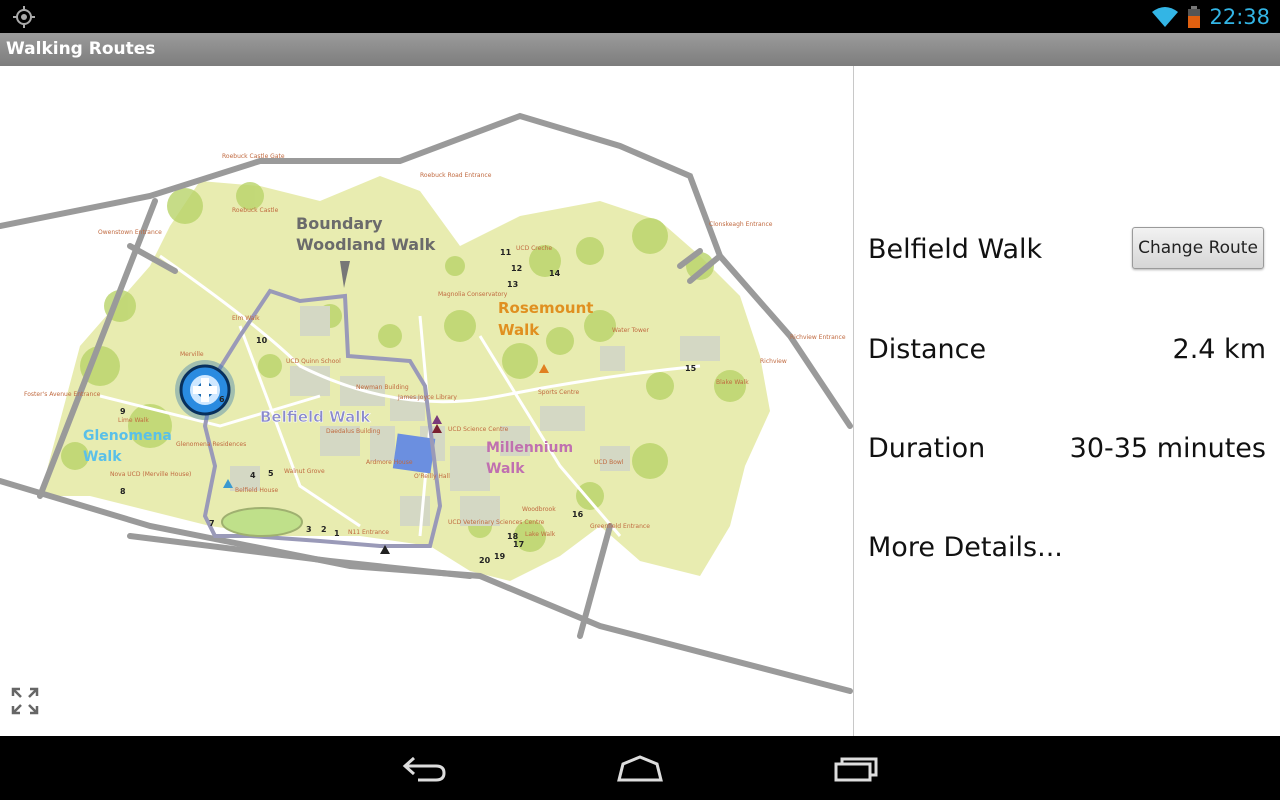 The image size is (1280, 800). I want to click on place-roebuck-castle: Roebuck Castle, so click(255, 210).